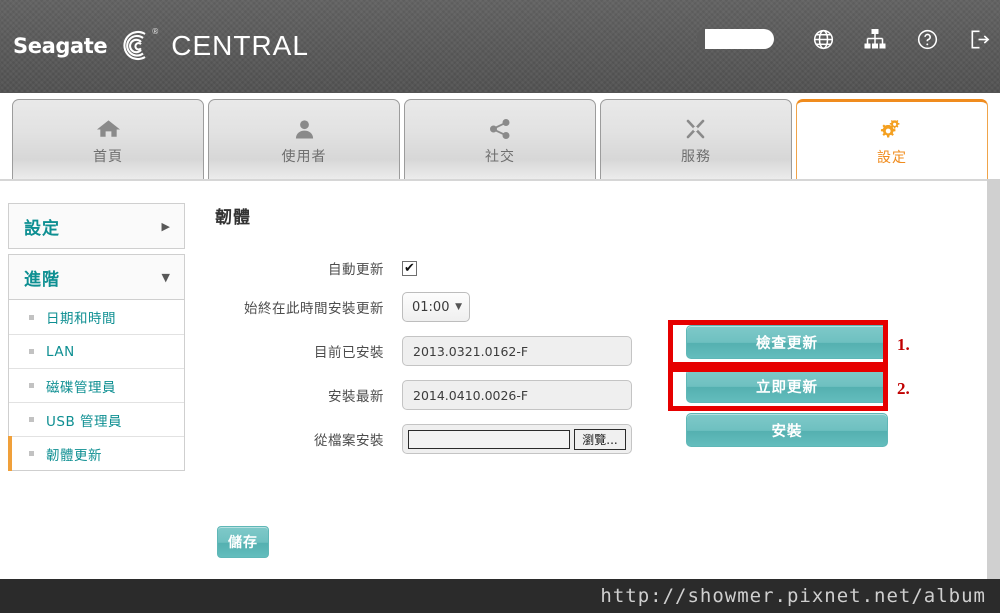  Describe the element at coordinates (500, 180) in the screenshot. I see `body-divider` at that location.